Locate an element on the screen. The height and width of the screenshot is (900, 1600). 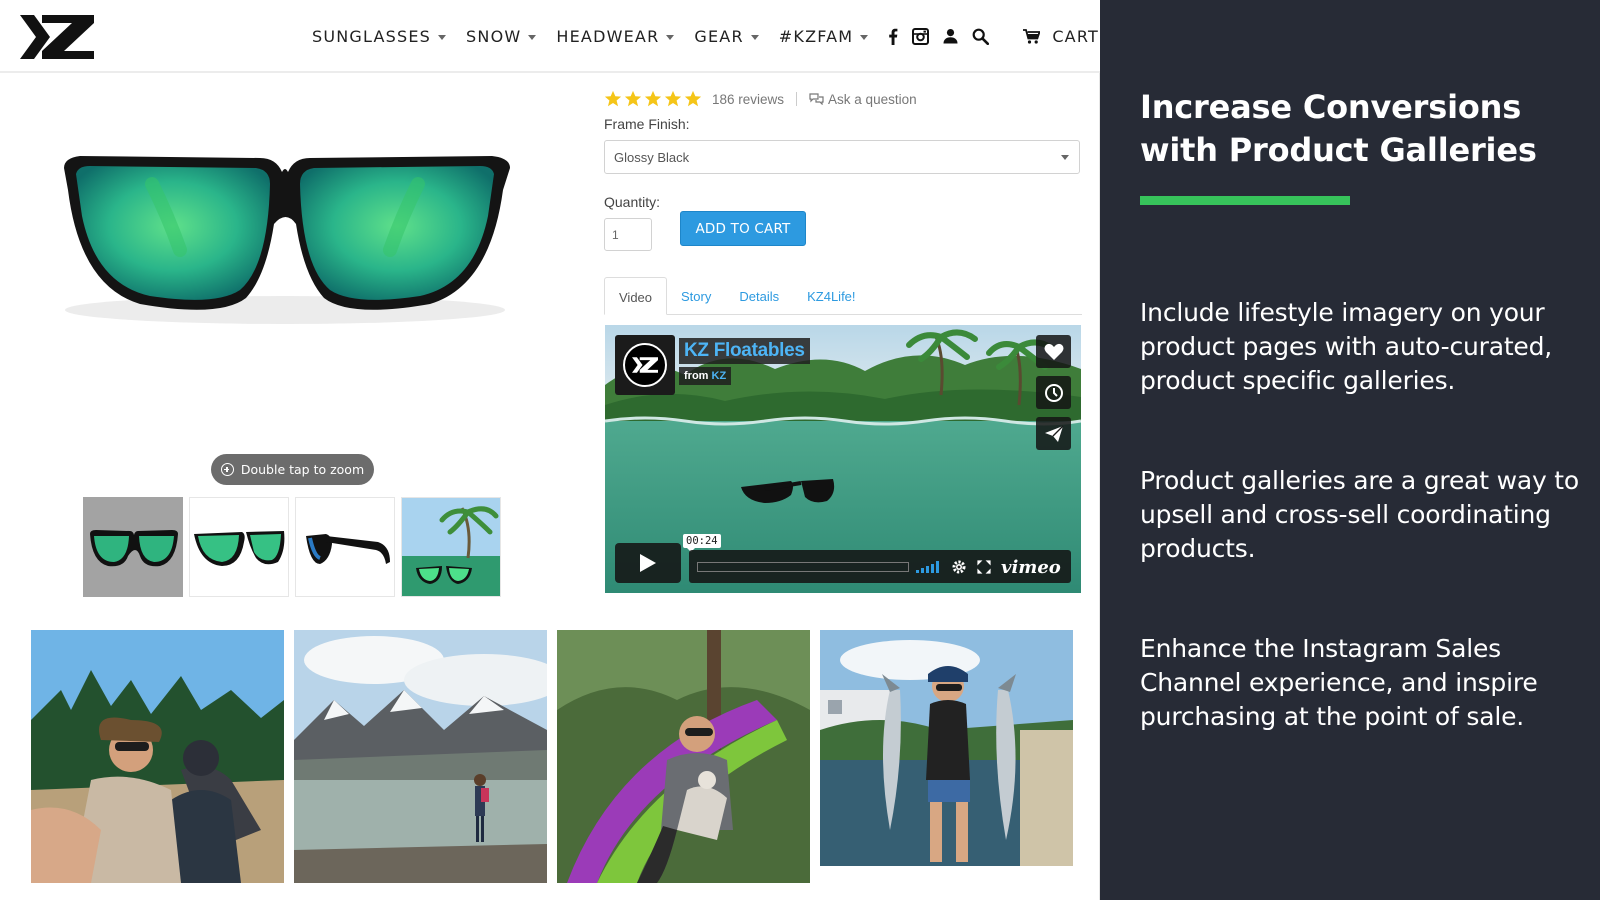
video-player: KZ Floatables from KZ 00:24 vimeo is located at coordinates (843, 459).